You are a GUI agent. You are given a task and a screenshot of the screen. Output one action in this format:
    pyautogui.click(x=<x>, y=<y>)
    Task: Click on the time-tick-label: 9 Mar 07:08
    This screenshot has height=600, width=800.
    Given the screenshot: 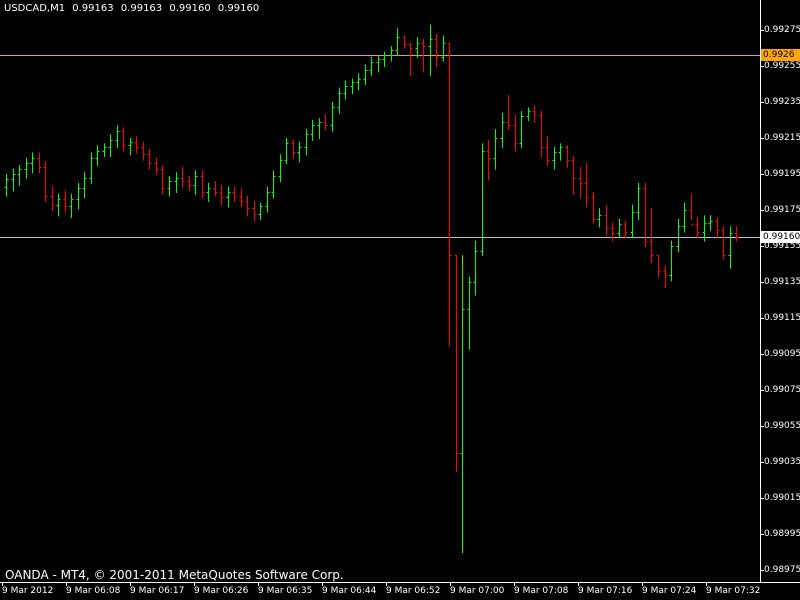 What is the action you would take?
    pyautogui.click(x=541, y=591)
    